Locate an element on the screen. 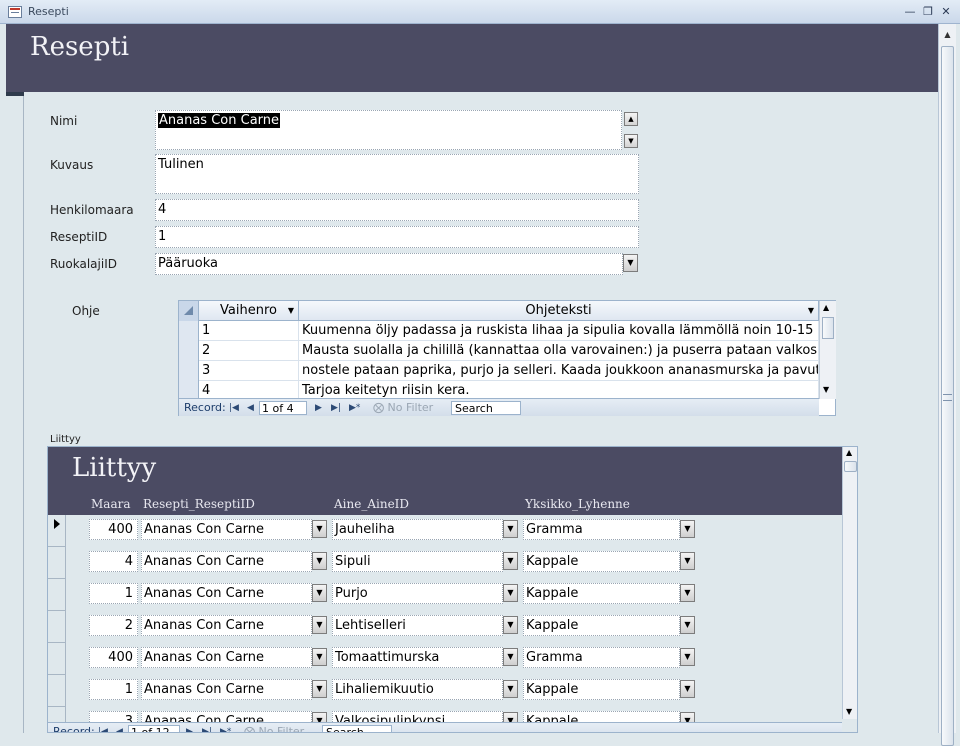  table-row: 4 Tarjoa keitetyn riisin kera. is located at coordinates (499, 390).